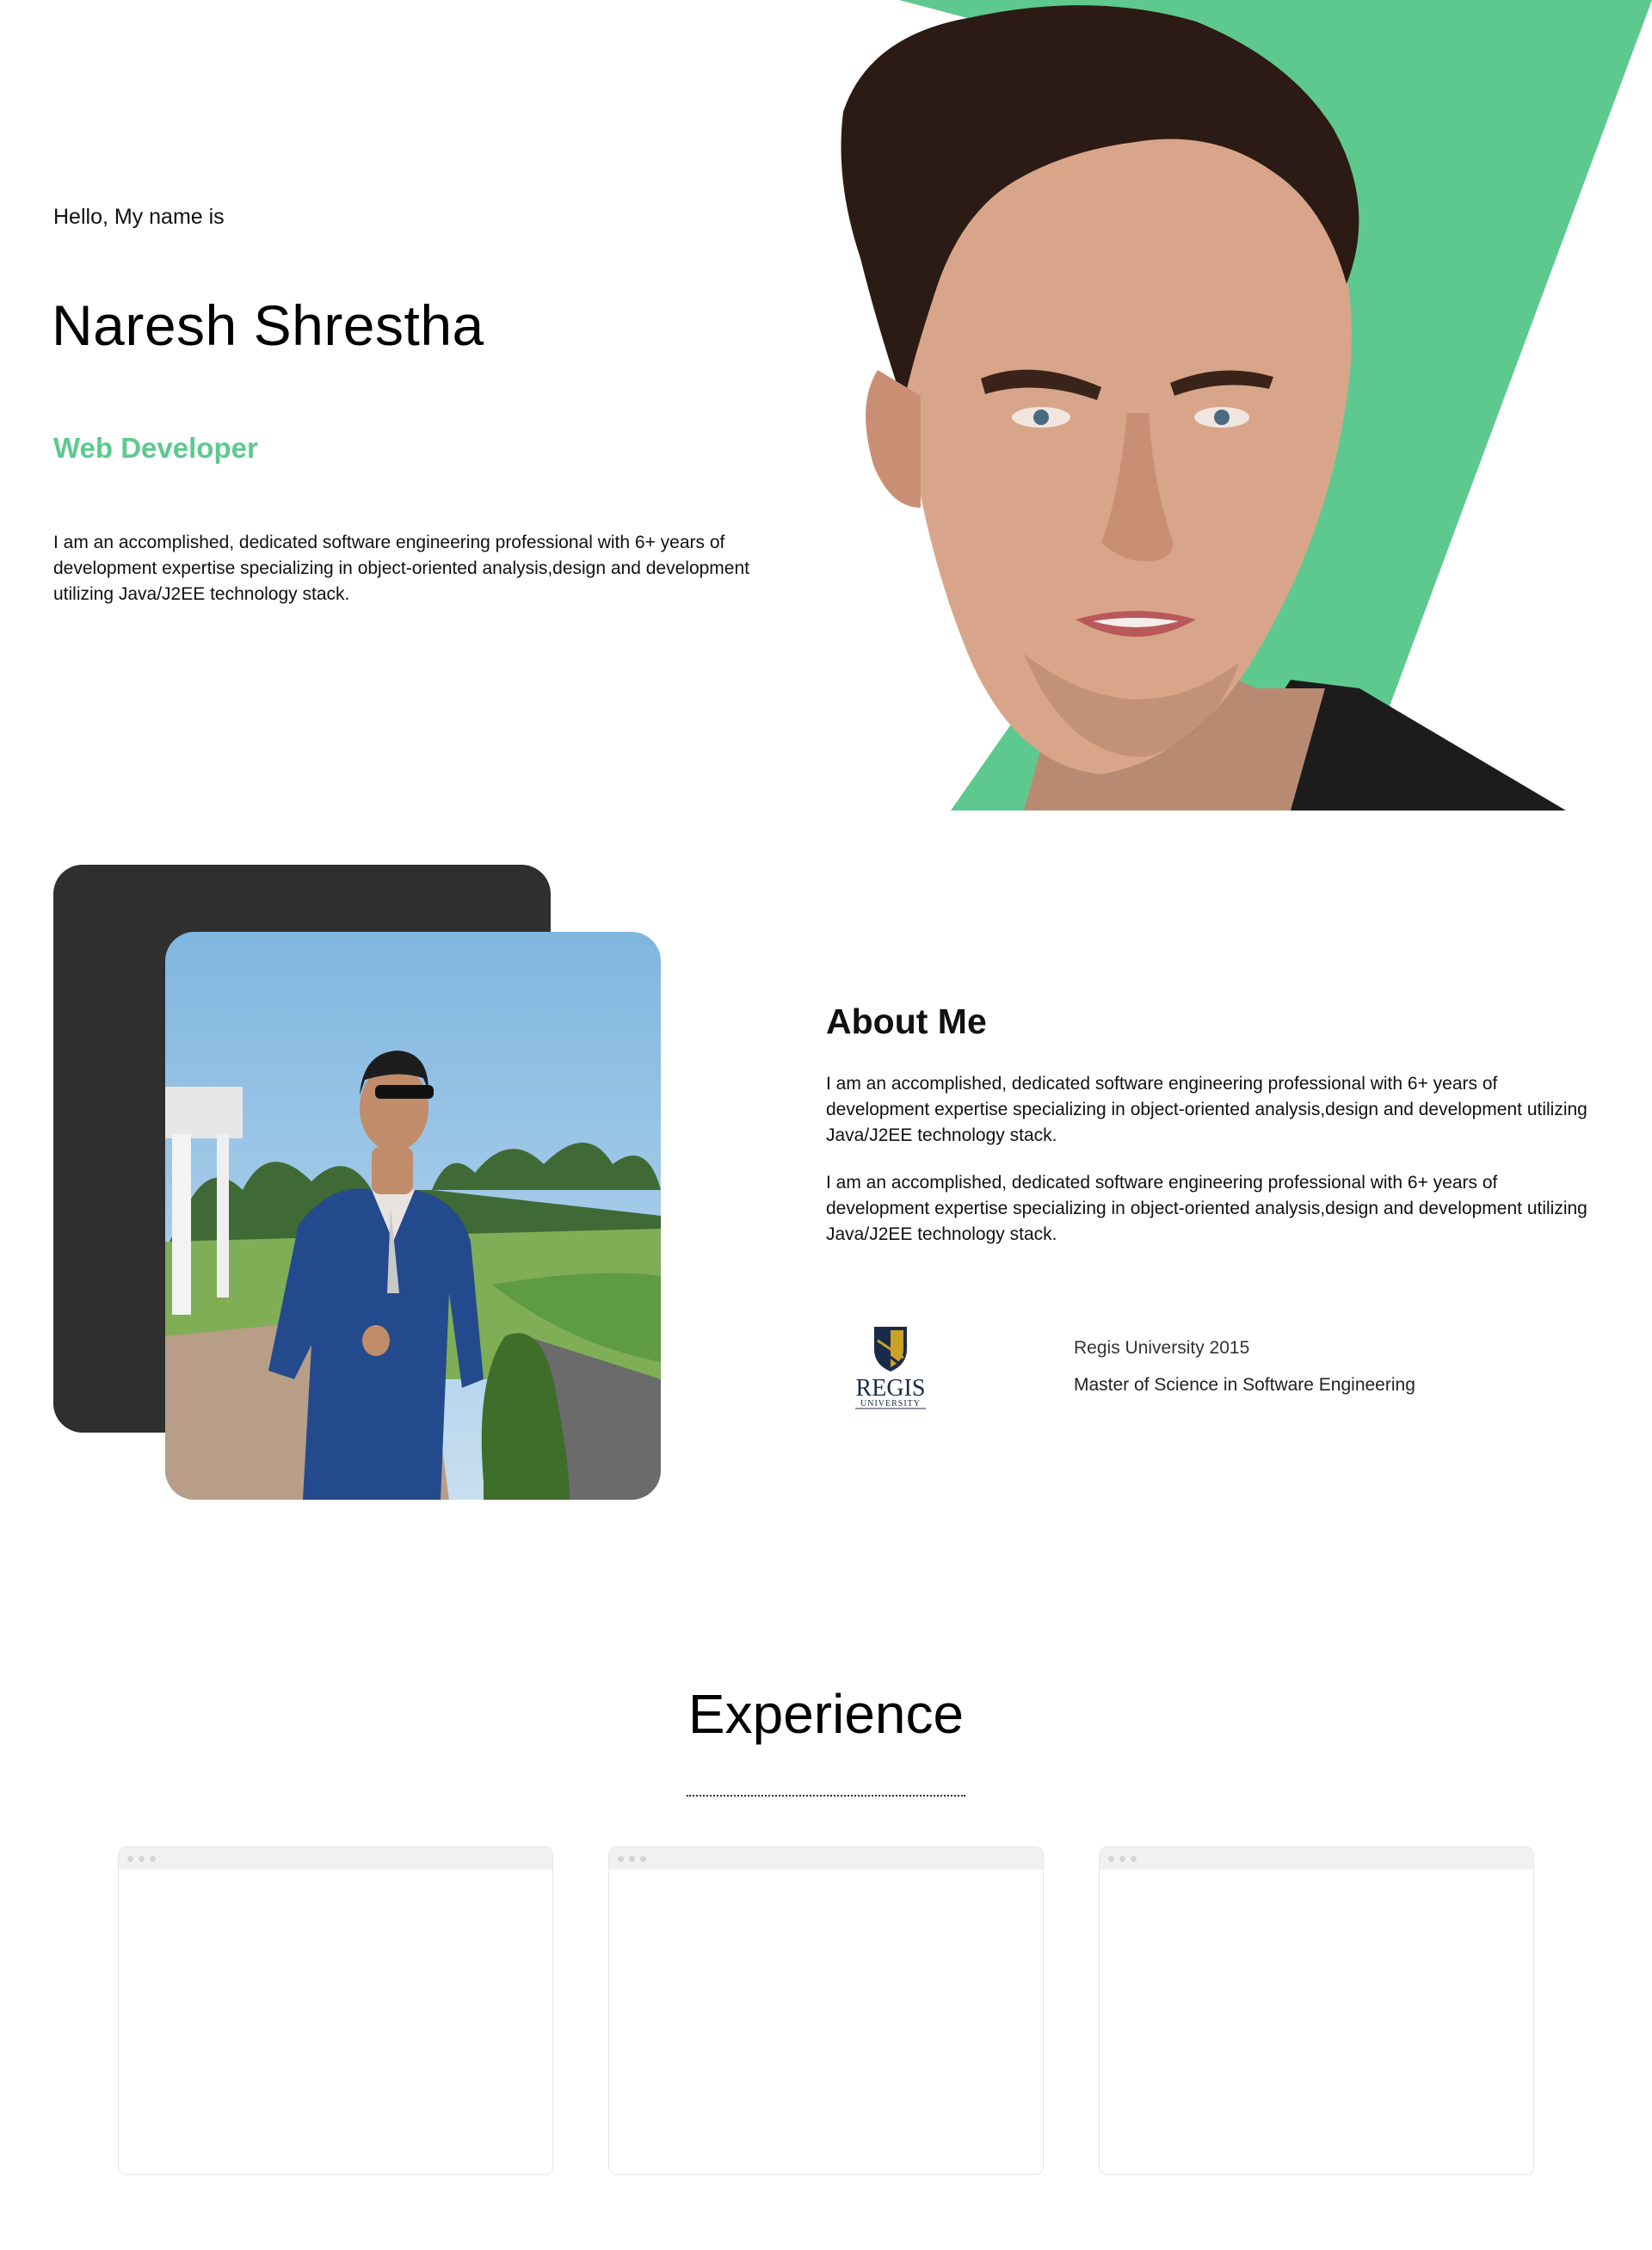  I want to click on hero-greeting: Hello, My name is, so click(139, 217).